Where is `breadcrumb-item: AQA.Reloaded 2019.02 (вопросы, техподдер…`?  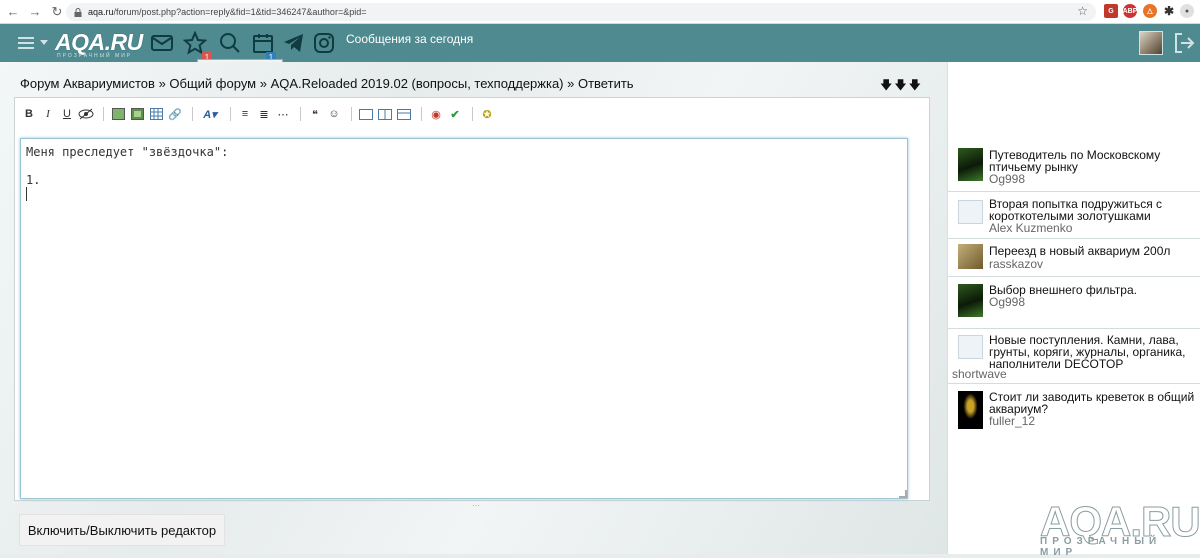 breadcrumb-item: AQA.Reloaded 2019.02 (вопросы, техподдер… is located at coordinates (417, 83).